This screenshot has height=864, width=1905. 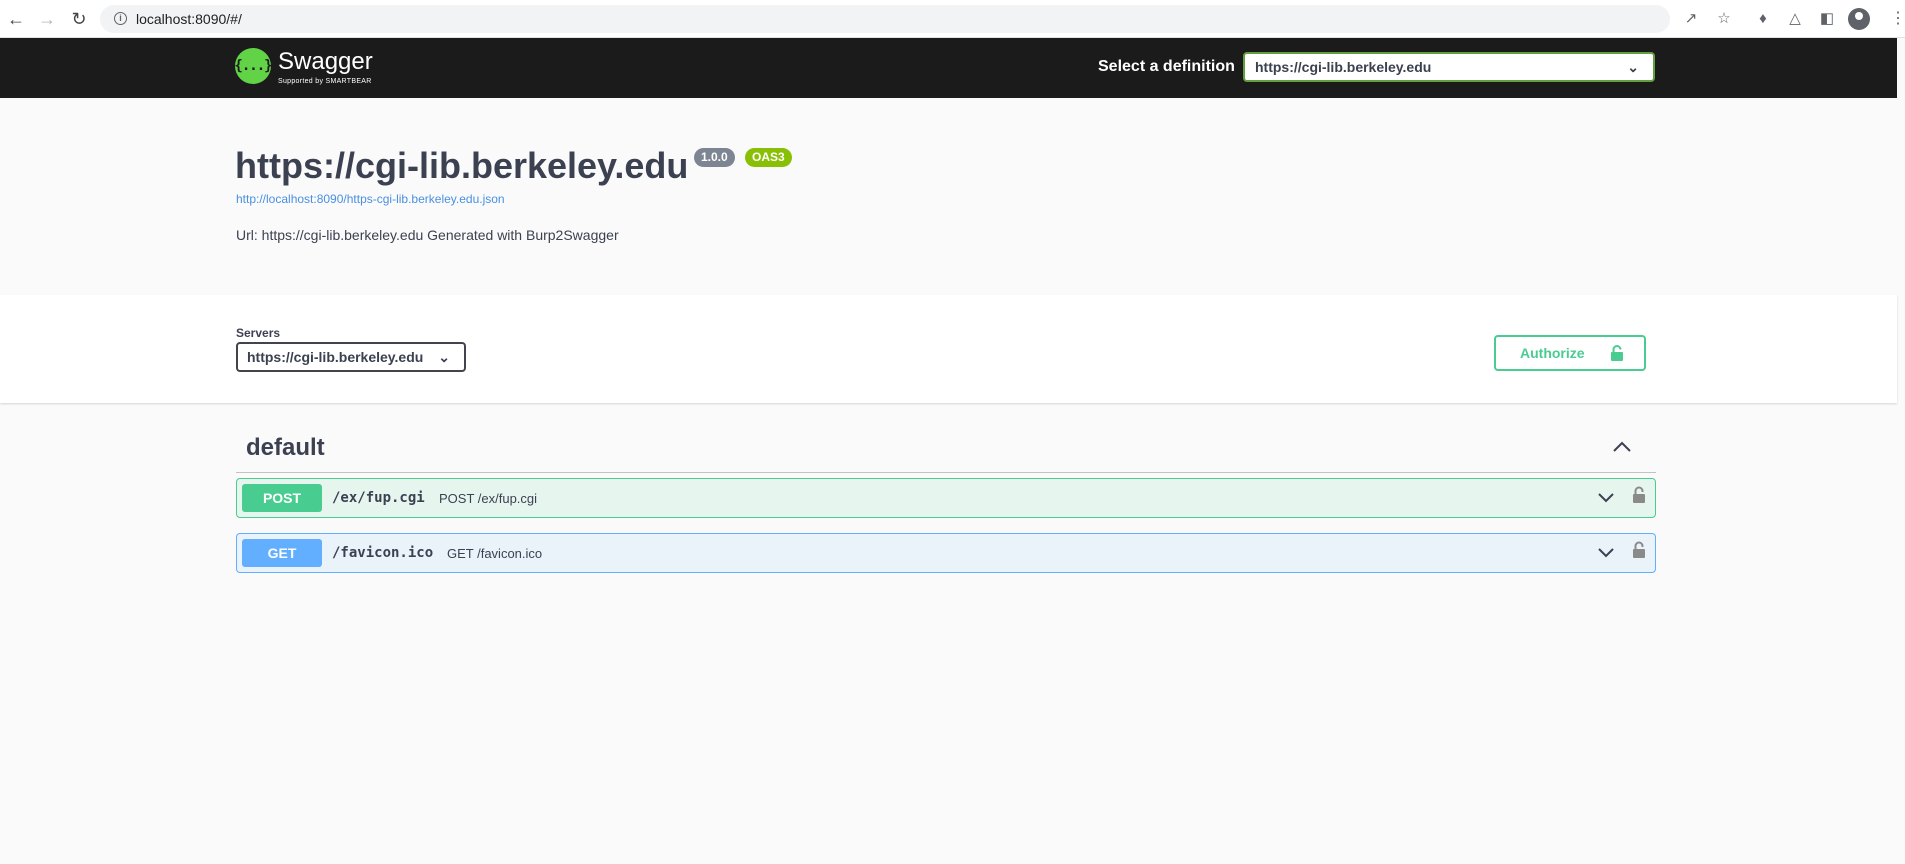 What do you see at coordinates (946, 449) in the screenshot?
I see `tag-section-header: default` at bounding box center [946, 449].